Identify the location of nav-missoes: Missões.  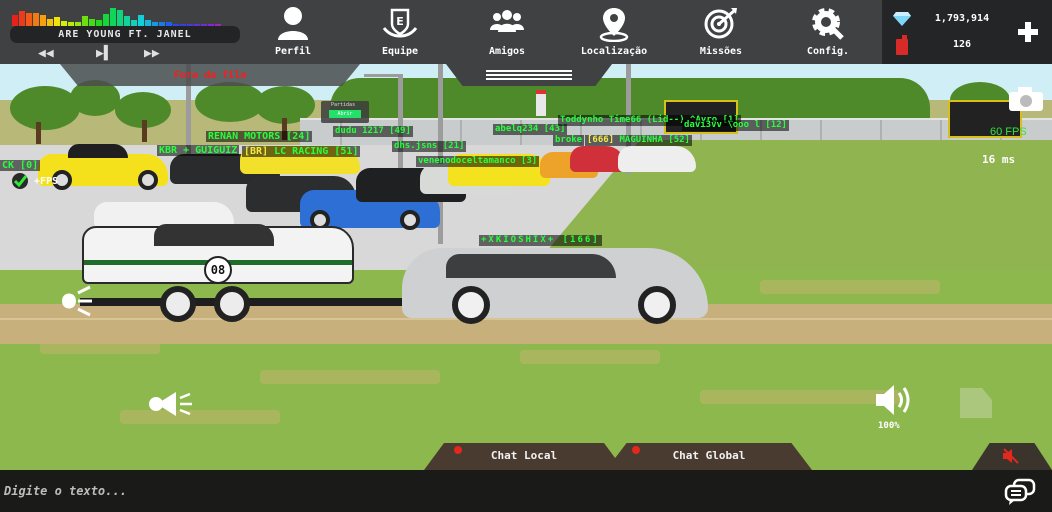
(721, 32).